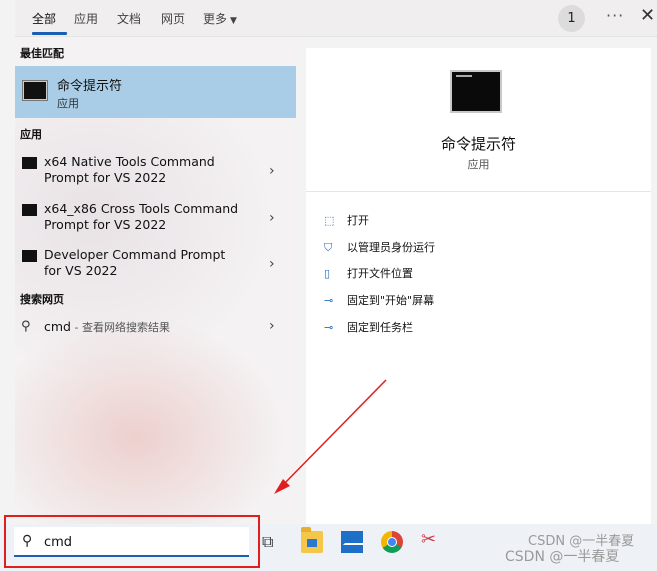  I want to click on file-explorer-icon, so click(312, 540).